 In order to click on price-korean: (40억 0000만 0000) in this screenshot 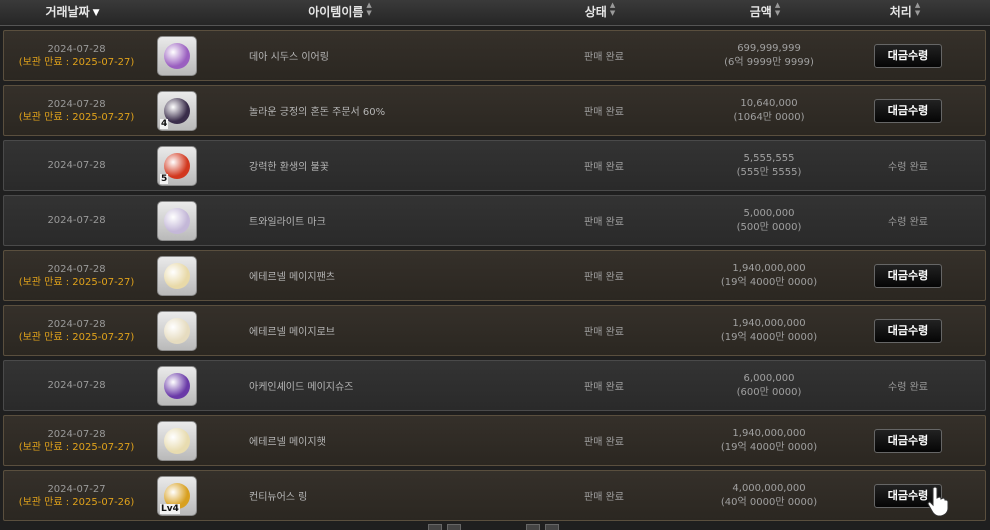, I will do `click(769, 502)`.